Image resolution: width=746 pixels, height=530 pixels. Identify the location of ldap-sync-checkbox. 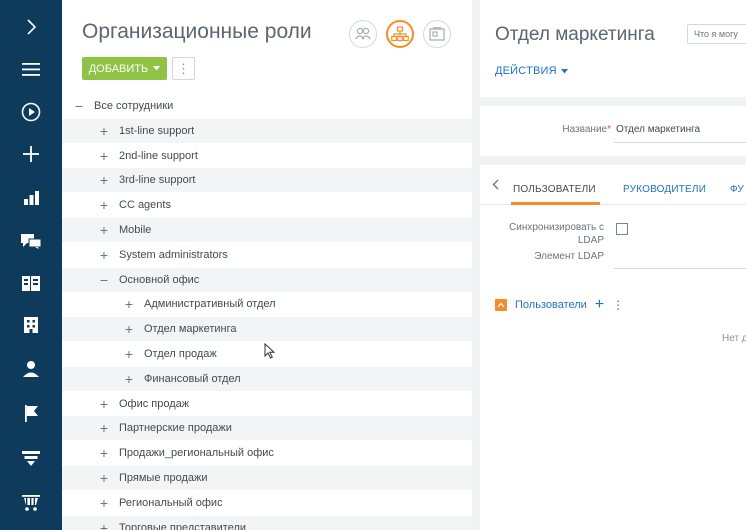
(622, 229).